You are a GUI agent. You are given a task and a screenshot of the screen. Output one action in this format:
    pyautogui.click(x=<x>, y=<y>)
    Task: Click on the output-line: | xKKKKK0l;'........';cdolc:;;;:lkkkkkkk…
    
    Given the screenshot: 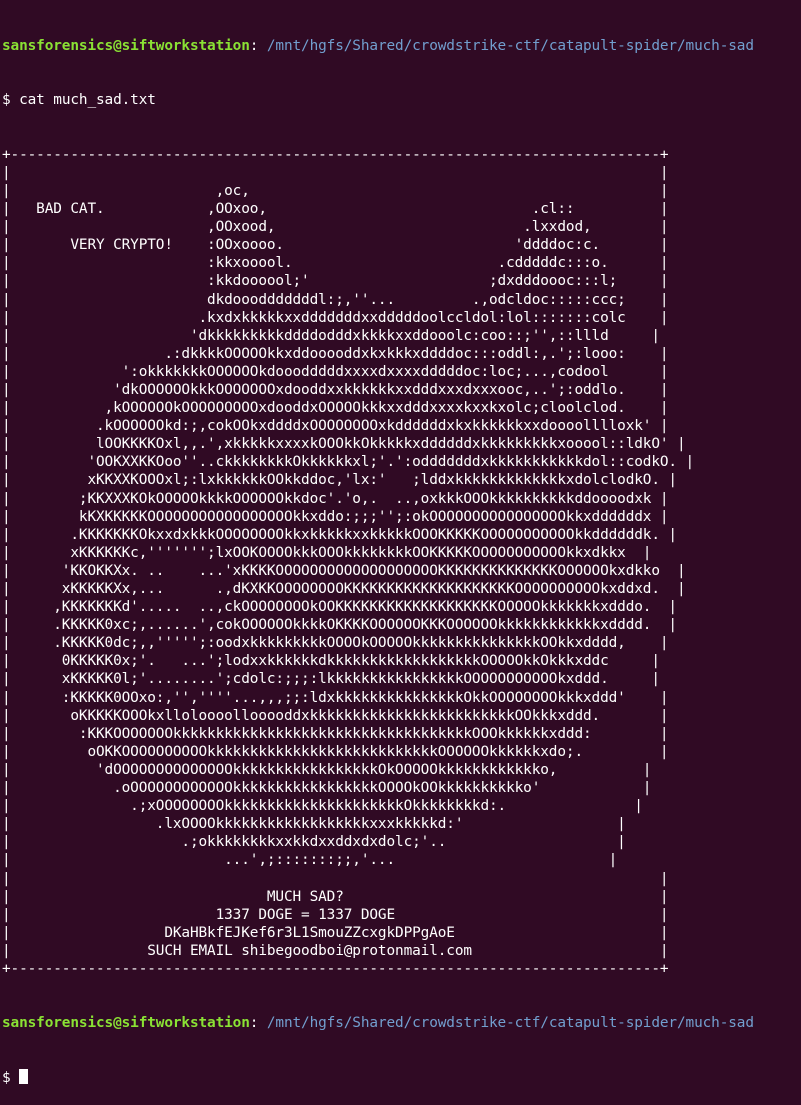 What is the action you would take?
    pyautogui.click(x=331, y=679)
    